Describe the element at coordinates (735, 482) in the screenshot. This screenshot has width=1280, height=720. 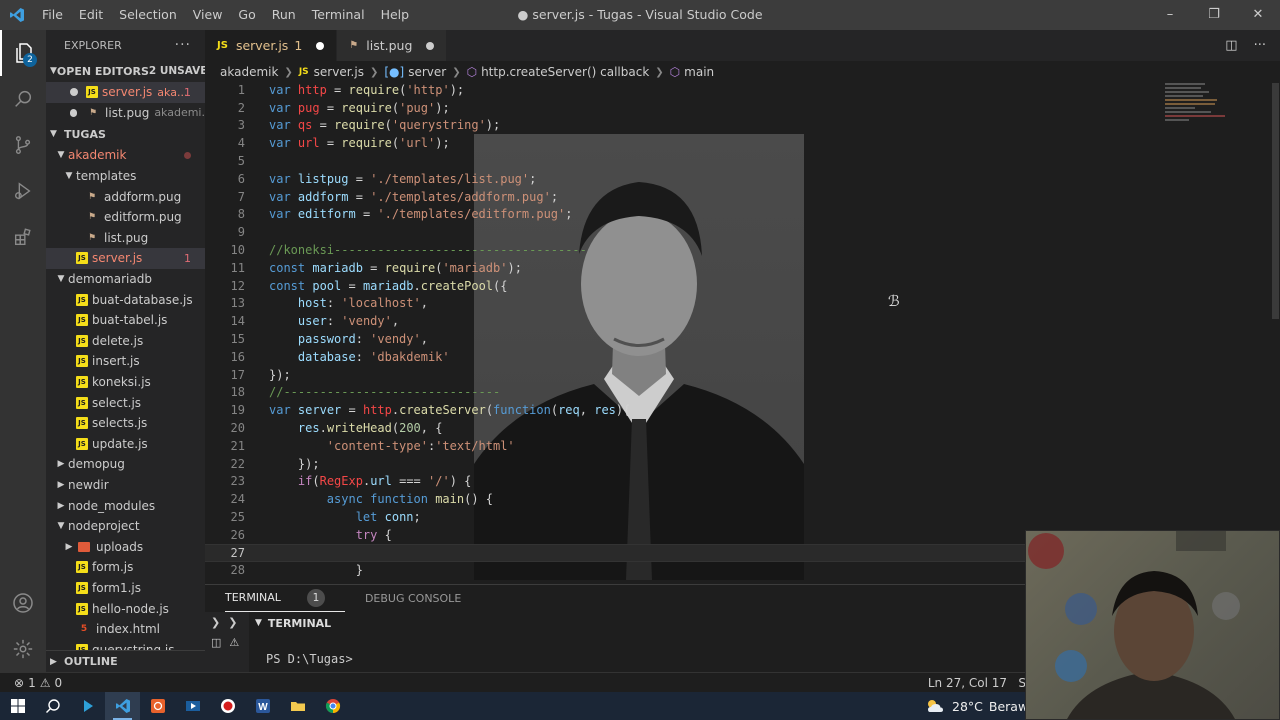
I see `code-line: 23 if(RegExp.url === '/') {` at that location.